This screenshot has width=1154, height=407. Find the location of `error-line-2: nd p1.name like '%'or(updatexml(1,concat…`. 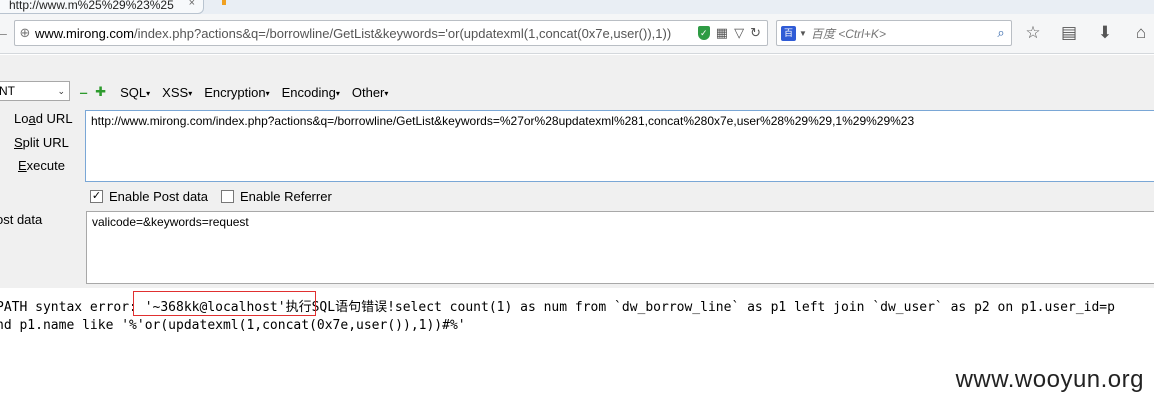

error-line-2: nd p1.name like '%'or(updatexml(1,concat… is located at coordinates (233, 325).